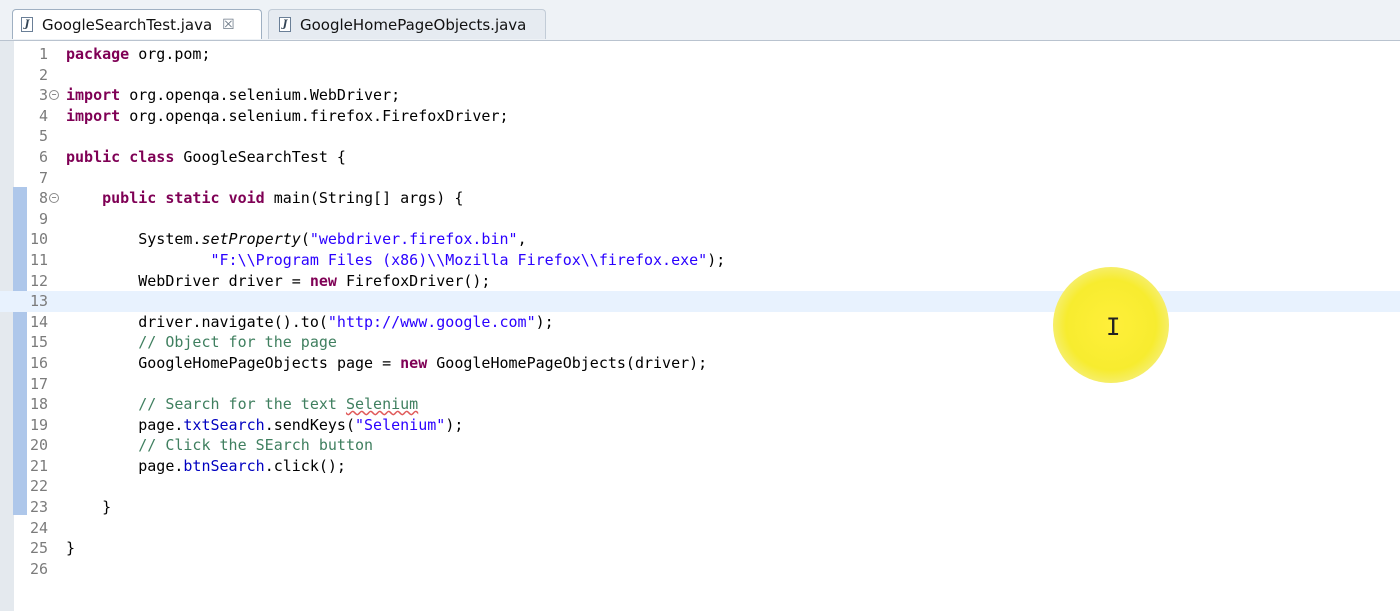 The width and height of the screenshot is (1400, 611). I want to click on line-number: 21, so click(38, 465).